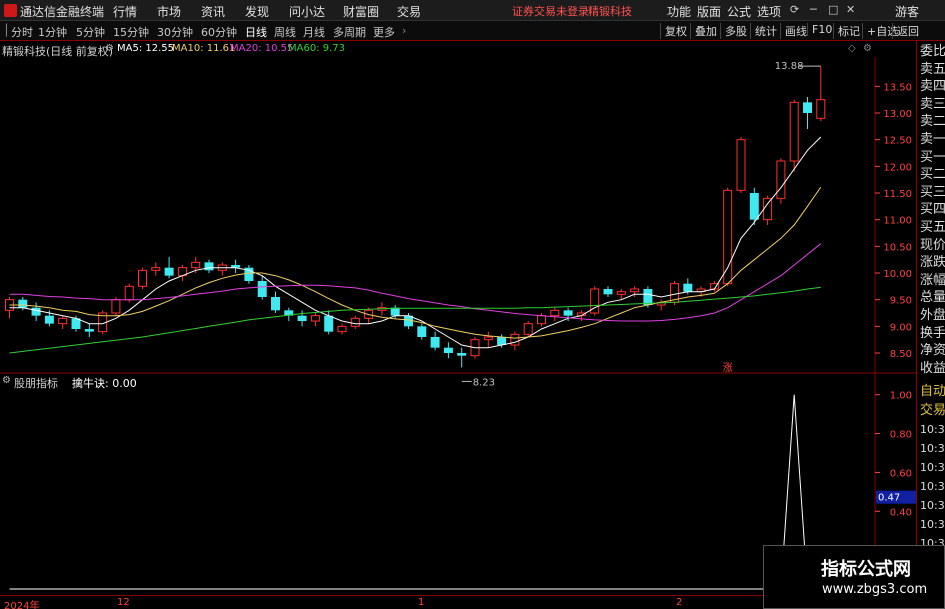 This screenshot has width=945, height=609. What do you see at coordinates (703, 31) in the screenshot?
I see `tool-diejia: 叠加` at bounding box center [703, 31].